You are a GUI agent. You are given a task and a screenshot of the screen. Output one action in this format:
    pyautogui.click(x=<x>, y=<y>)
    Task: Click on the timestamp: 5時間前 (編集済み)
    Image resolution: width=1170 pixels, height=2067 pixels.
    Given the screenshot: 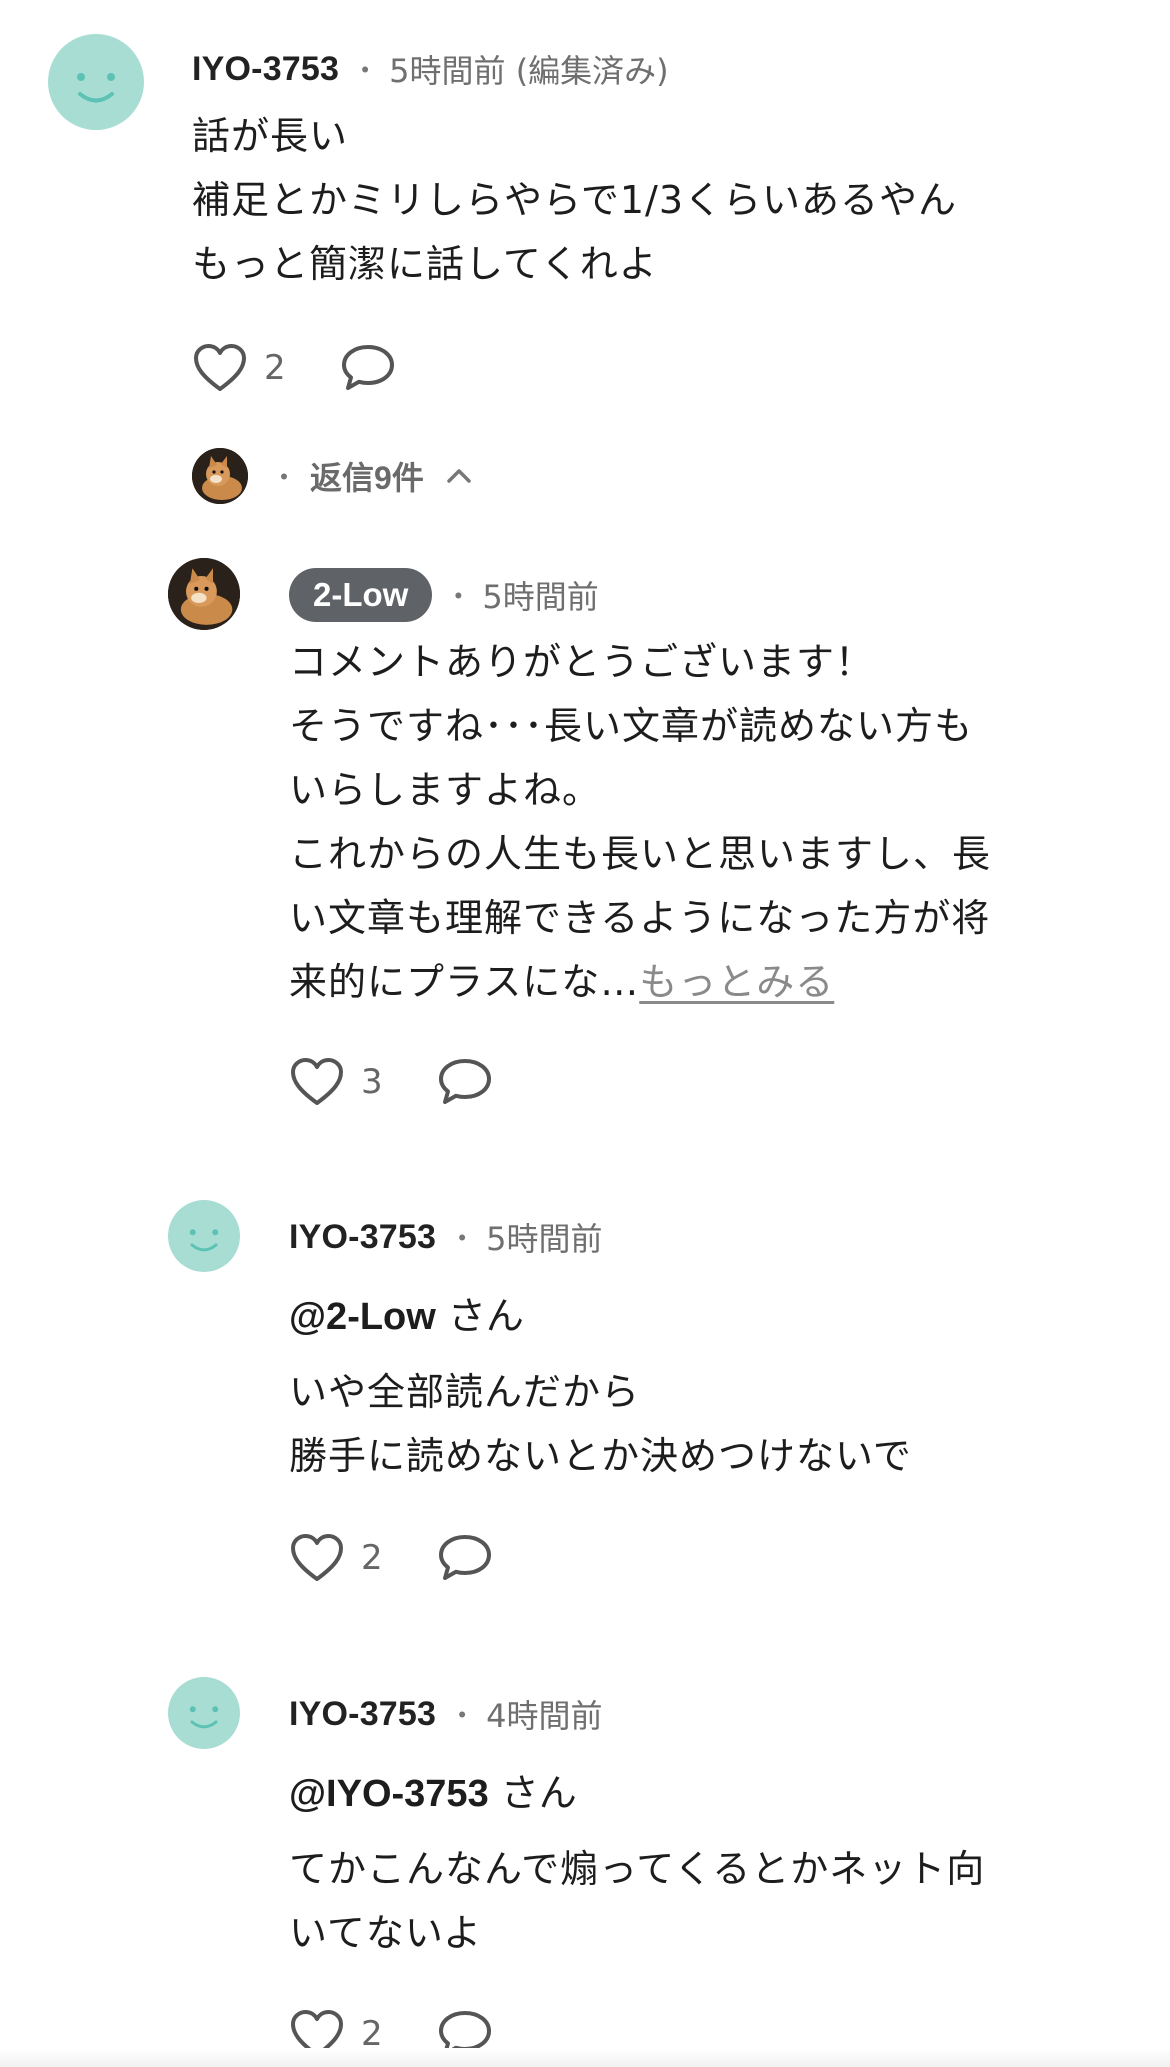 What is the action you would take?
    pyautogui.click(x=529, y=71)
    